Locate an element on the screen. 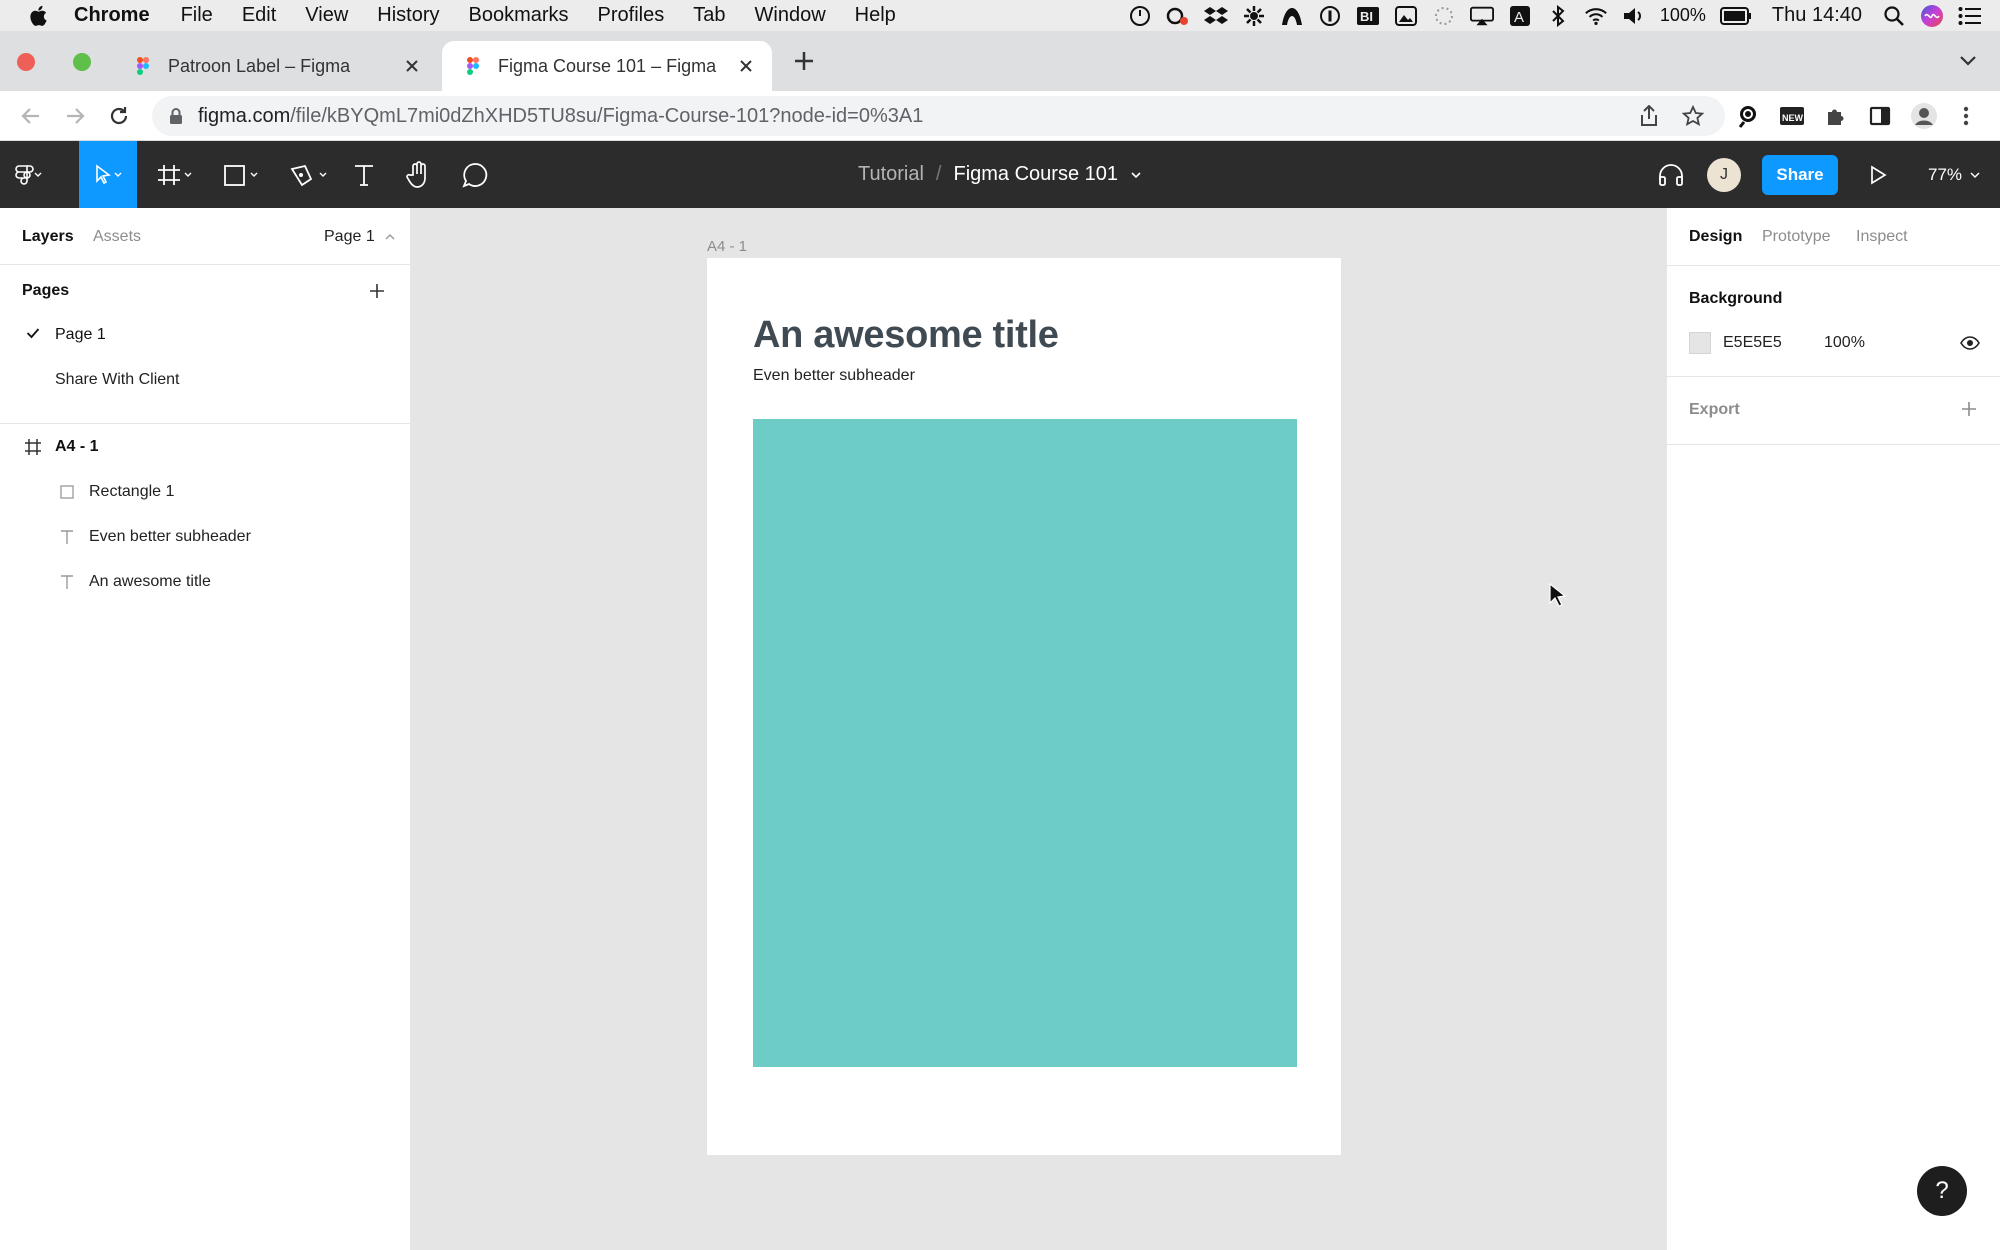 This screenshot has height=1250, width=2000. headphones-icon is located at coordinates (1671, 174).